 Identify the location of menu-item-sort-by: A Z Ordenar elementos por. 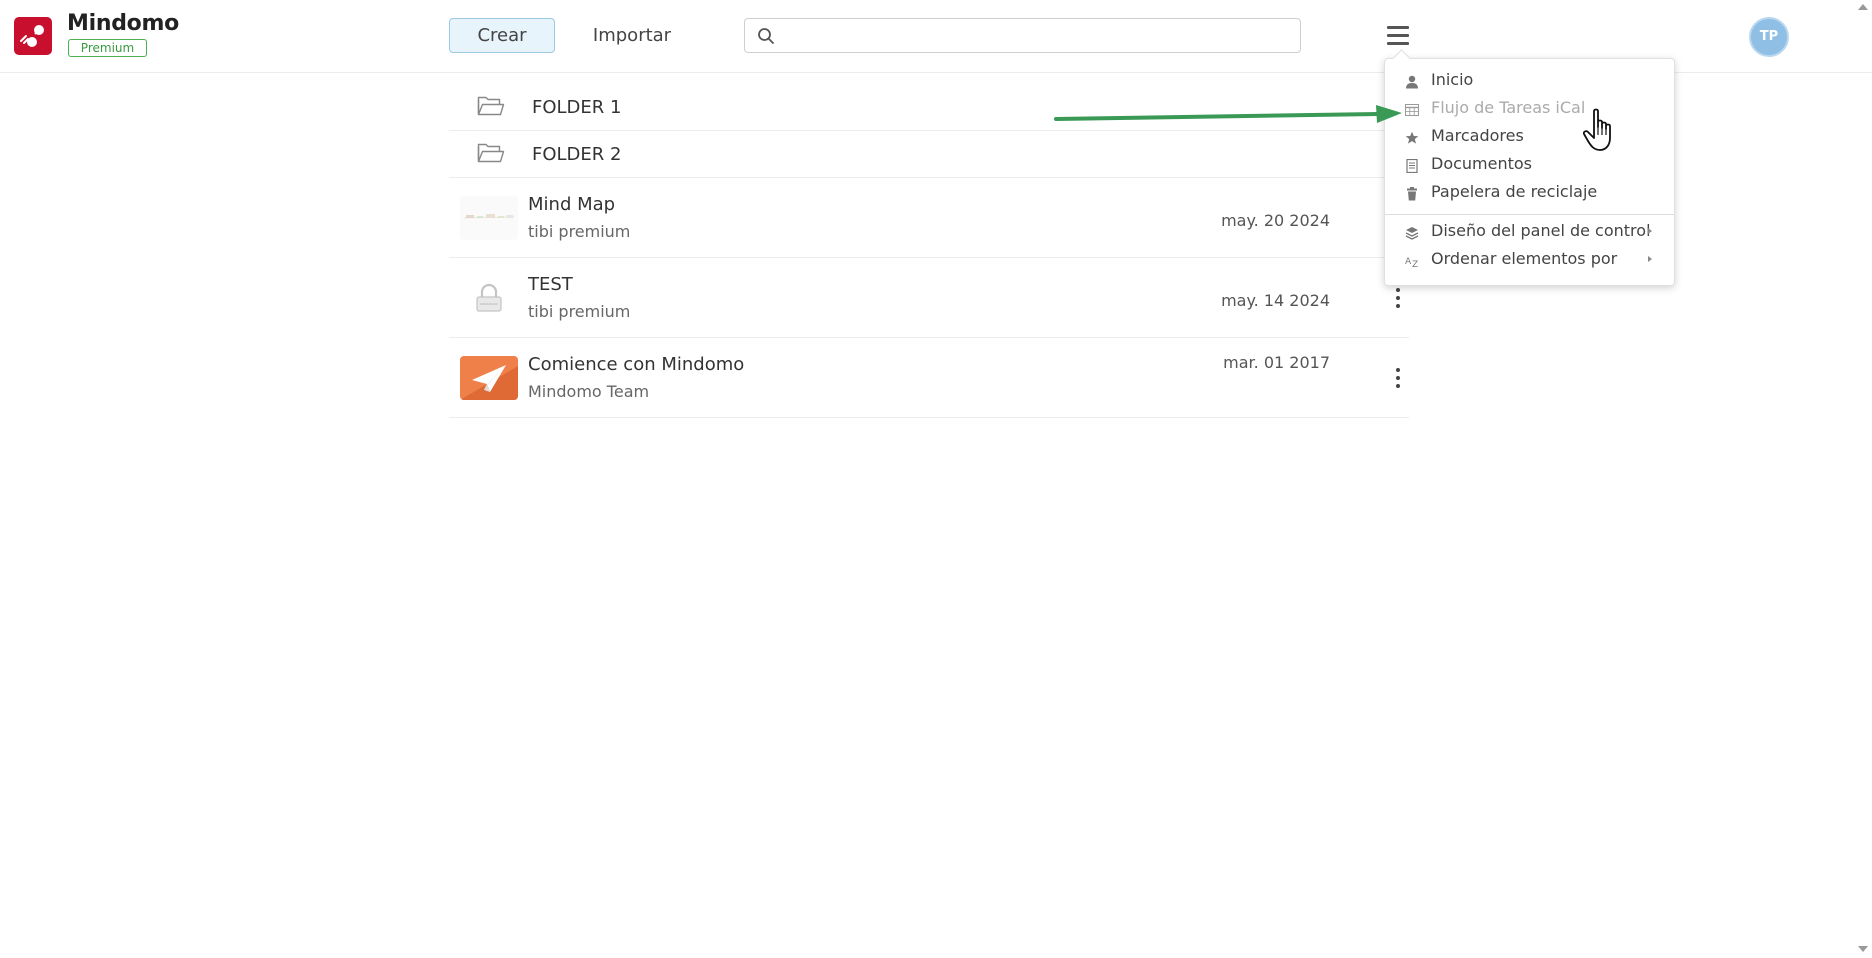
(1529, 260).